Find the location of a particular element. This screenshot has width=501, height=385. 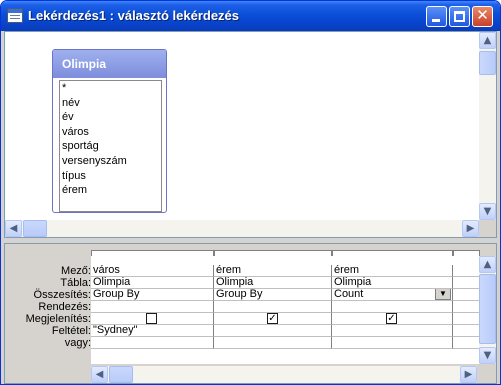

row-label-criteria: Feltétel: is located at coordinates (71, 331).